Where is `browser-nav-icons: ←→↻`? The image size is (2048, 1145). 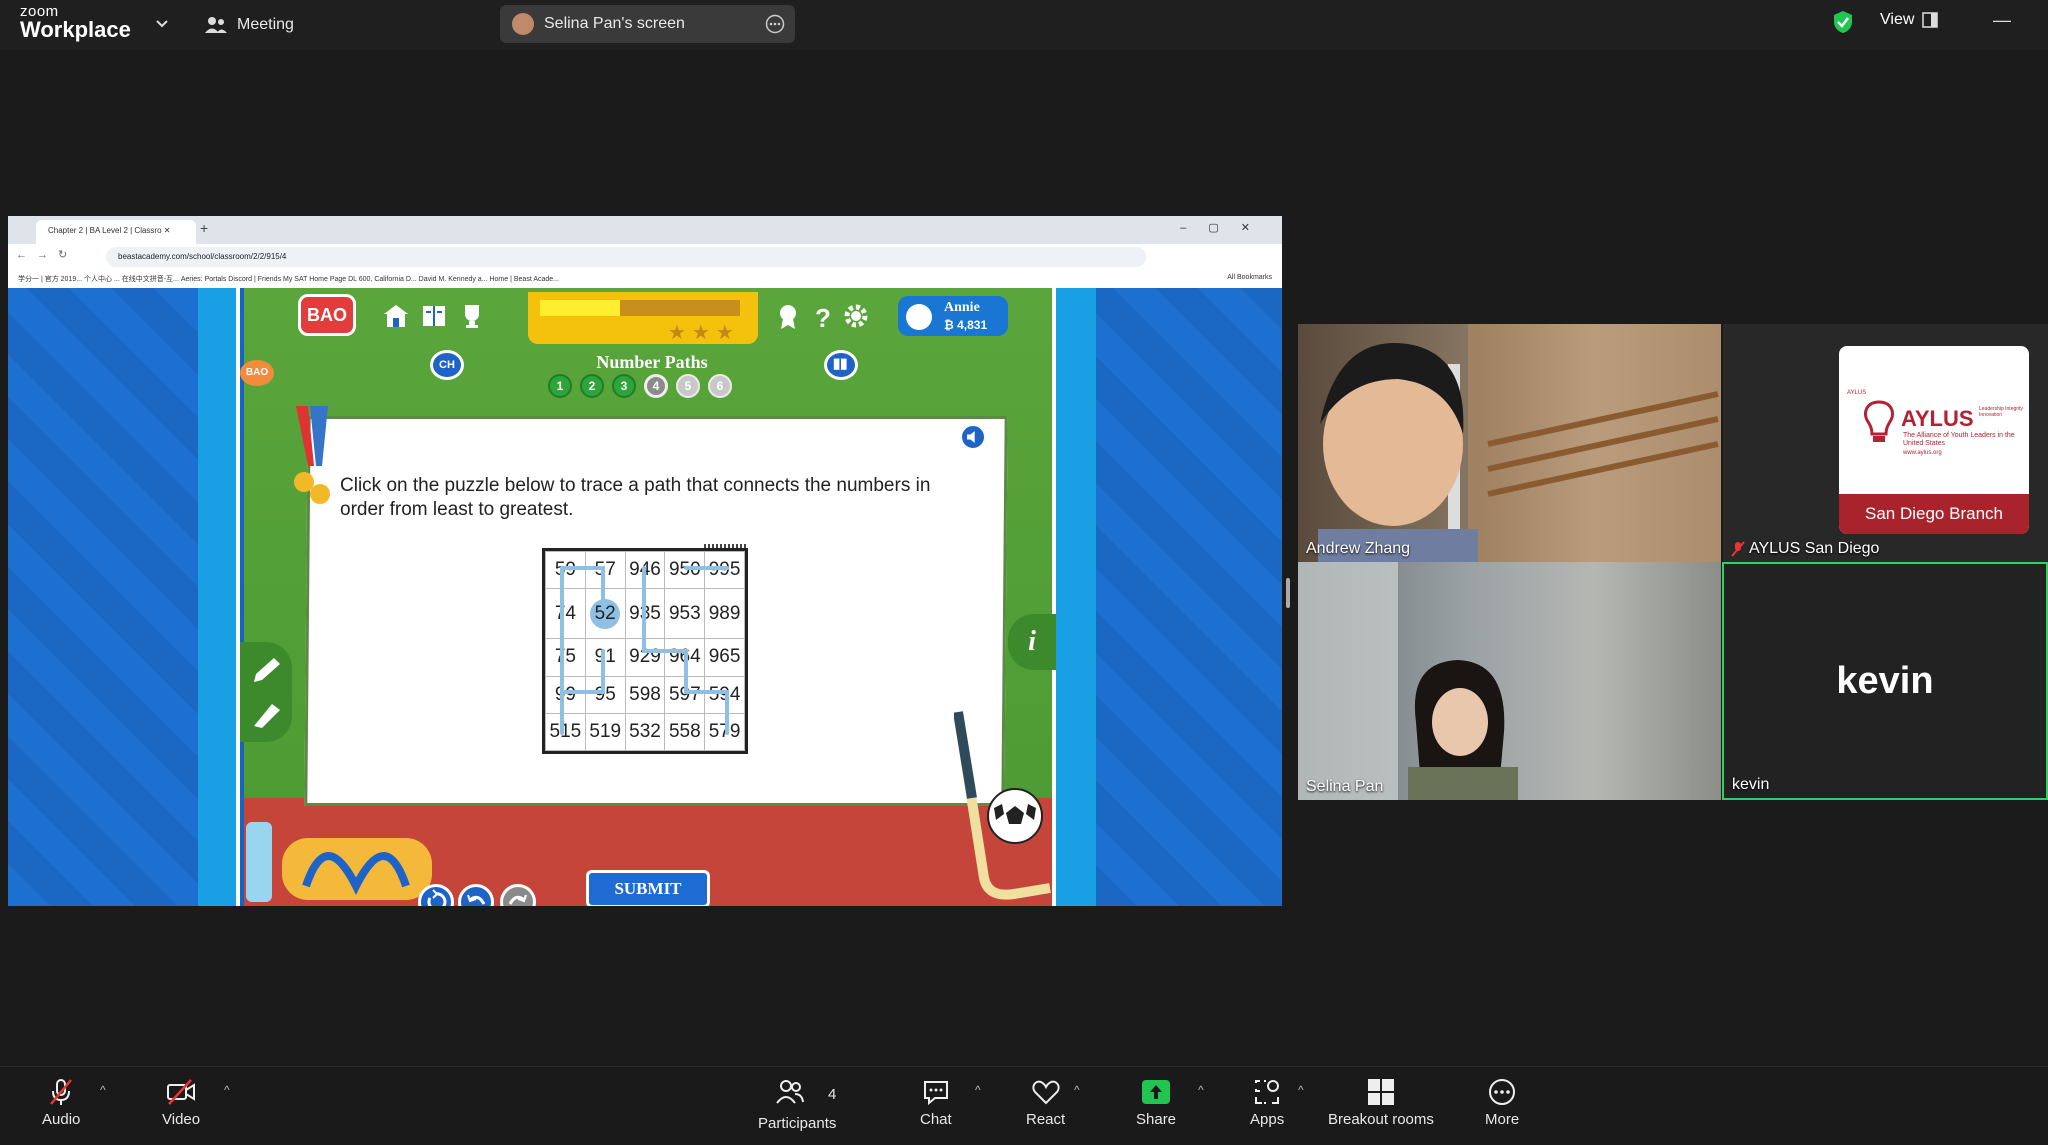 browser-nav-icons: ←→↻ is located at coordinates (46, 254).